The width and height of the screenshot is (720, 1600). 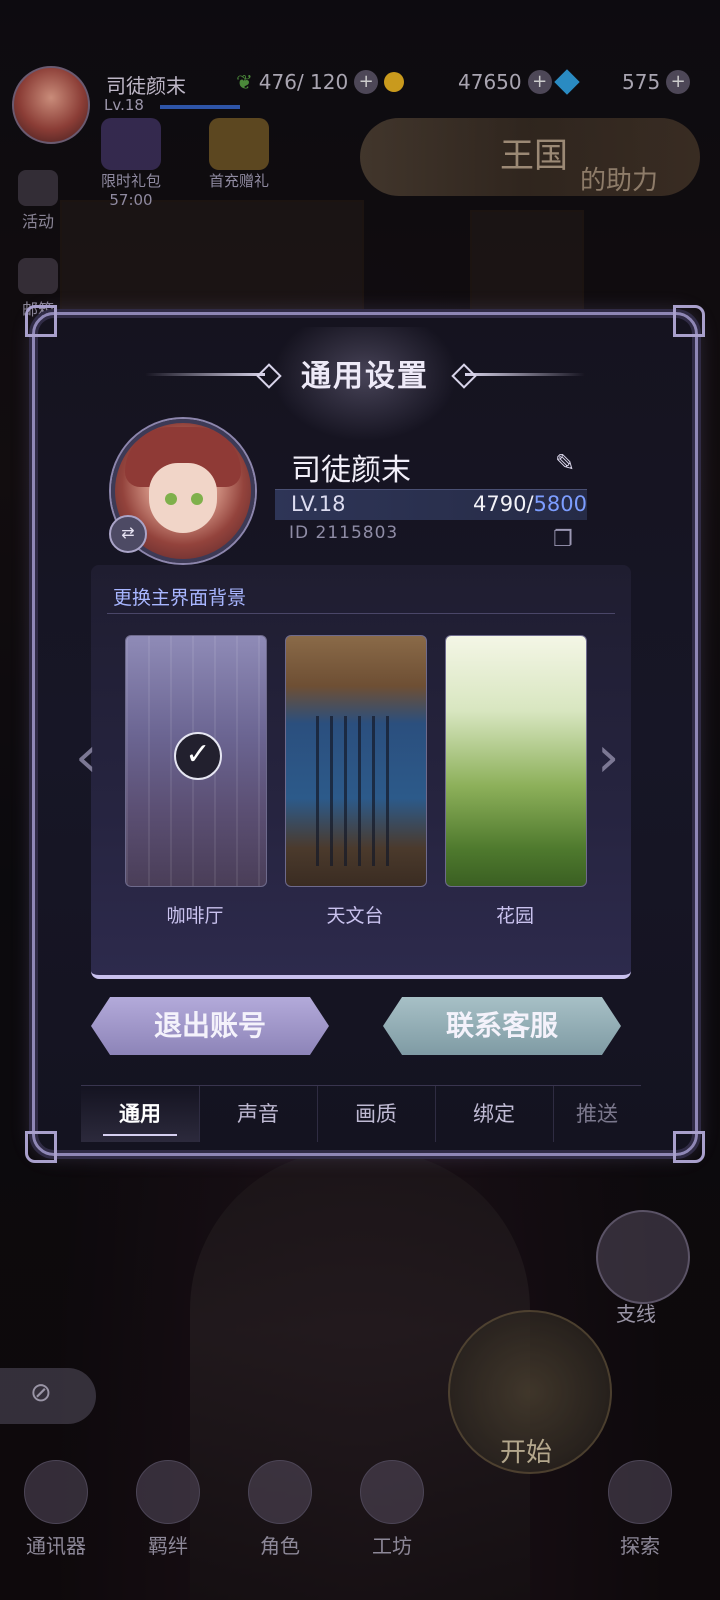 I want to click on nav-item-bond: 羁绊, so click(x=168, y=1509).